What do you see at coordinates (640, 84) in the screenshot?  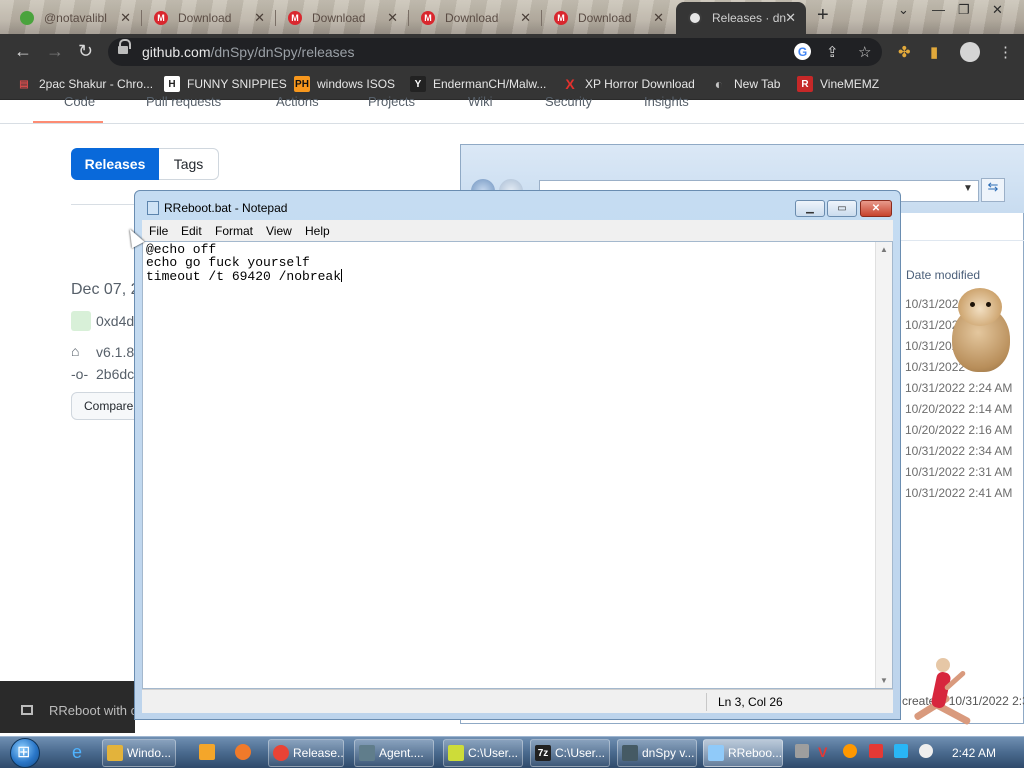 I see `bookmark-label: XP Horror Download` at bounding box center [640, 84].